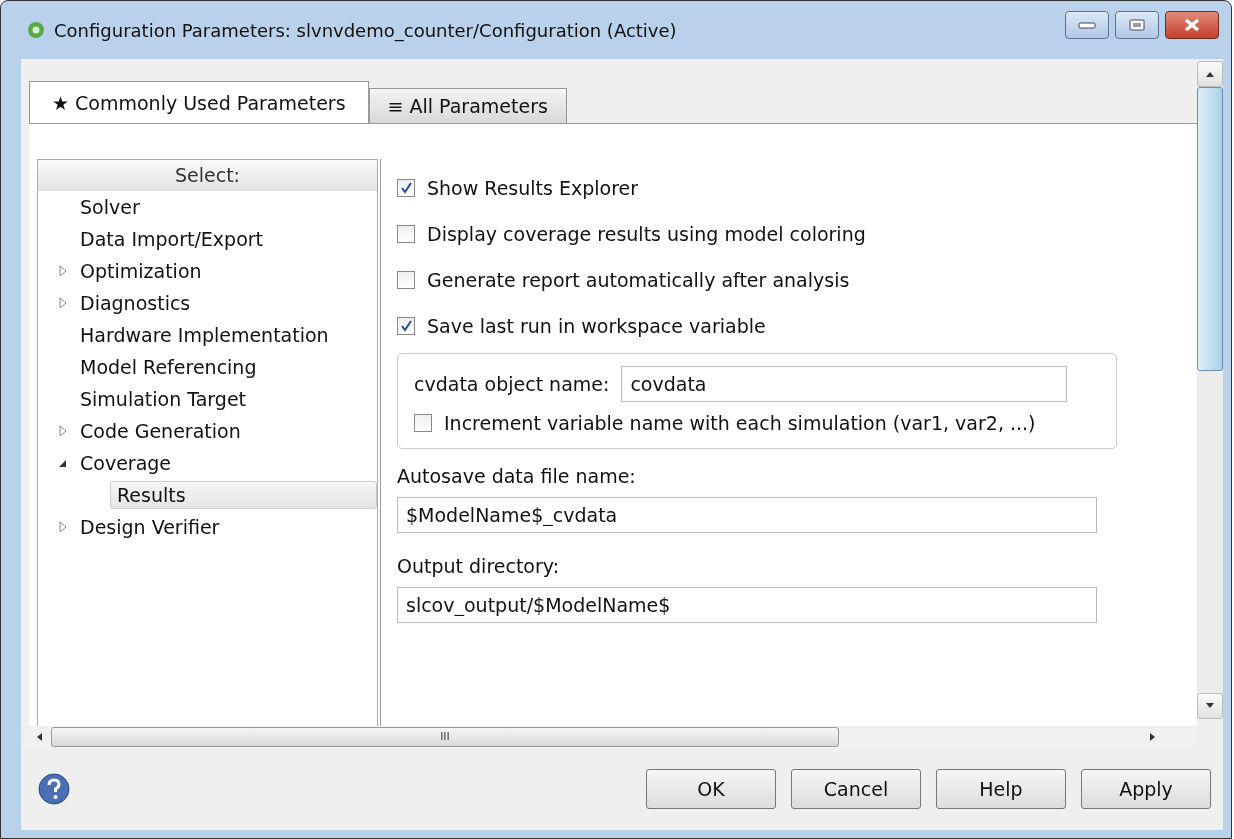  What do you see at coordinates (166, 399) in the screenshot?
I see `tree-item: Simulation Target` at bounding box center [166, 399].